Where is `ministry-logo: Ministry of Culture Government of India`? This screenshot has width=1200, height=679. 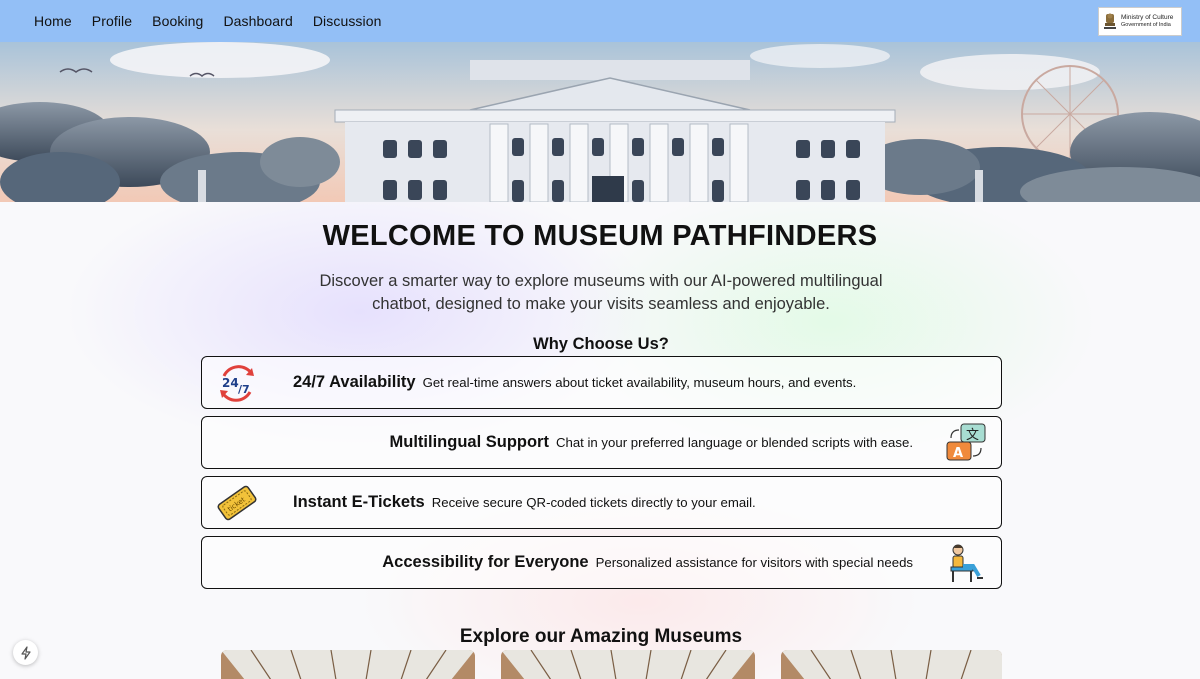 ministry-logo: Ministry of Culture Government of India is located at coordinates (1140, 21).